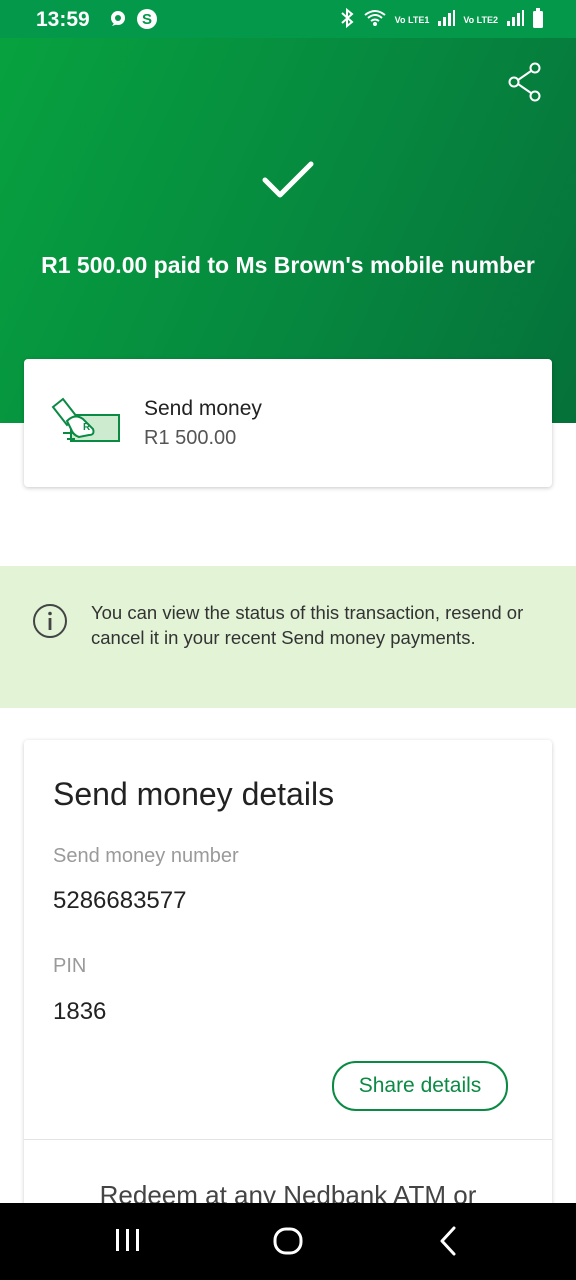 The height and width of the screenshot is (1280, 576). Describe the element at coordinates (120, 900) in the screenshot. I see `send-money-number-value: 5286683577` at that location.